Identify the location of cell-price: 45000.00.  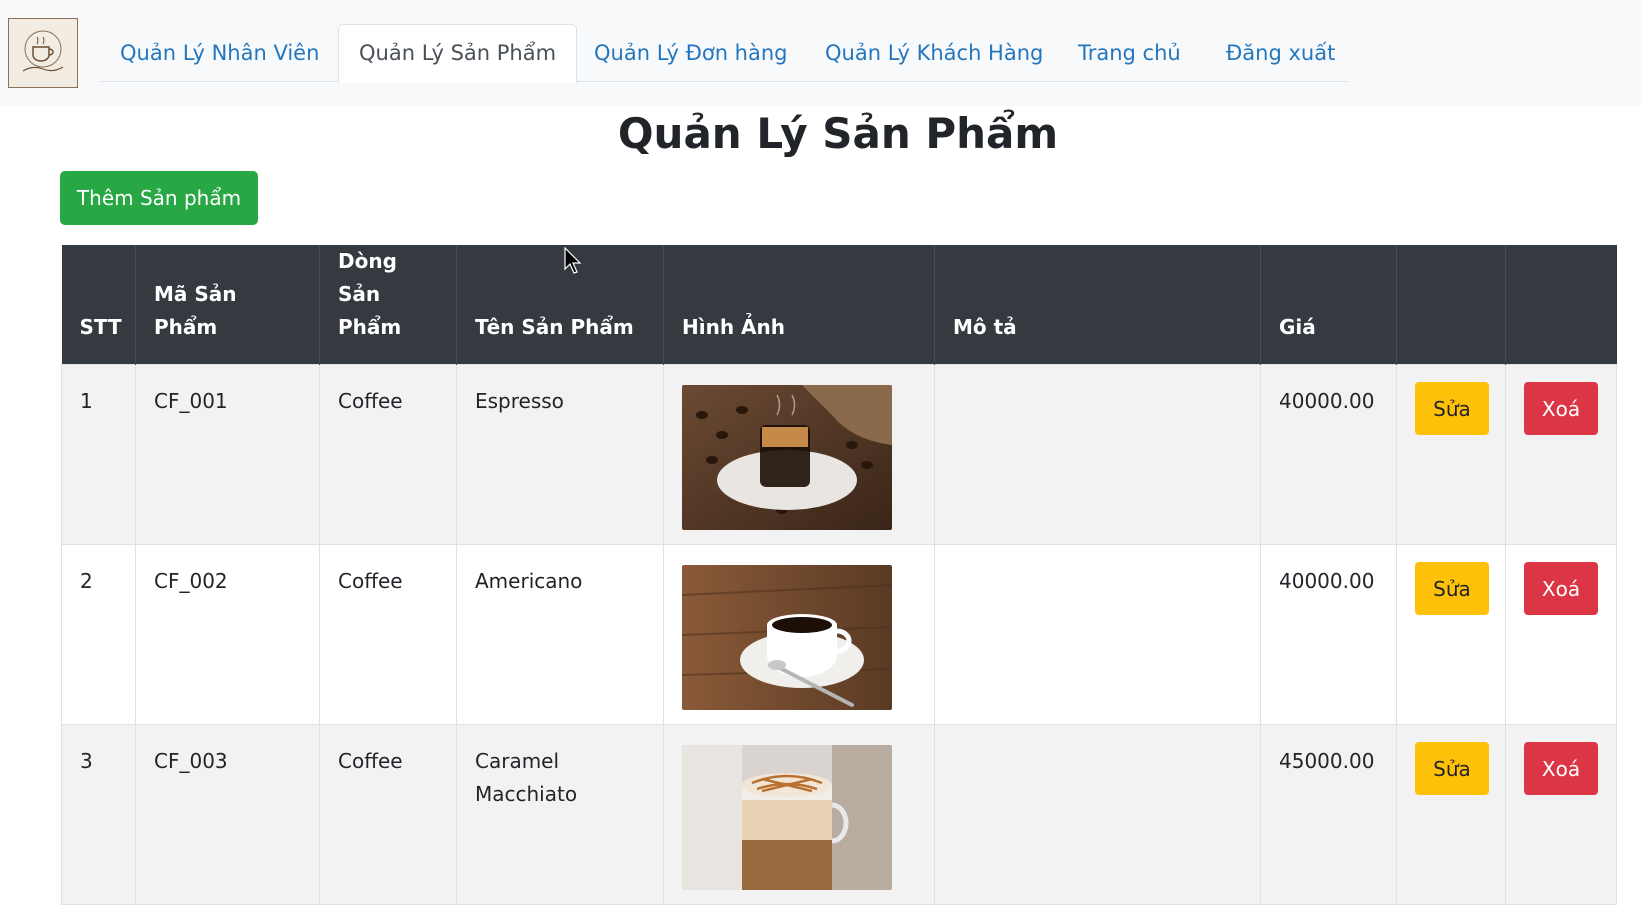
(1328, 814).